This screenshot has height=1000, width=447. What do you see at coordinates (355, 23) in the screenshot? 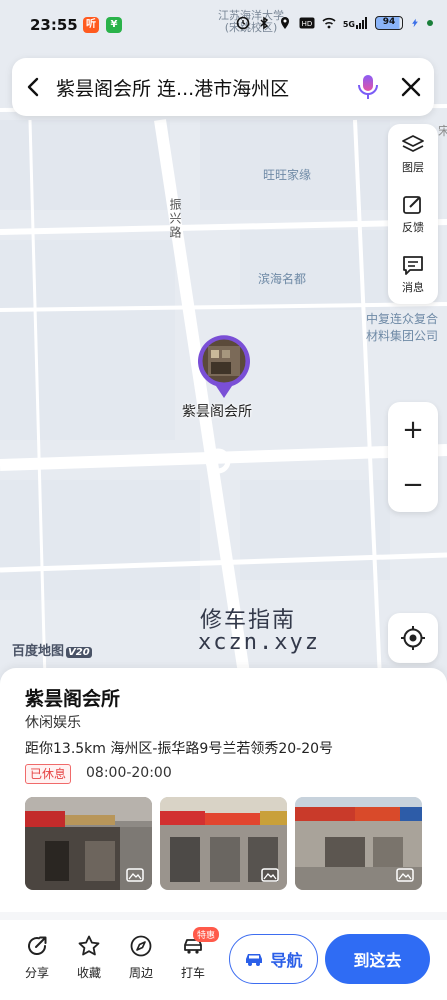
I see `signal-icon: 5G` at bounding box center [355, 23].